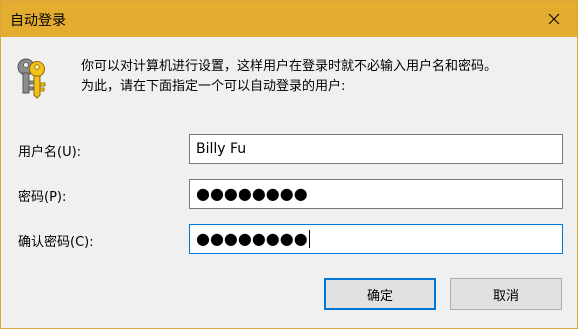  Describe the element at coordinates (56, 242) in the screenshot. I see `confirm-password-label: 确认密码(C):` at that location.